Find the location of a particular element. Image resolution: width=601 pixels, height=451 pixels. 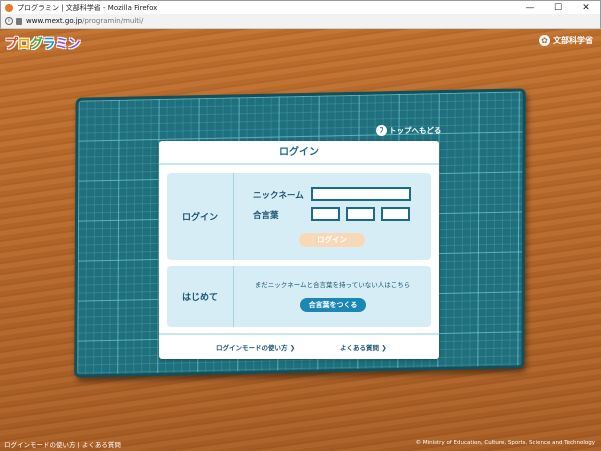

logo-char: ロ is located at coordinates (24, 44).